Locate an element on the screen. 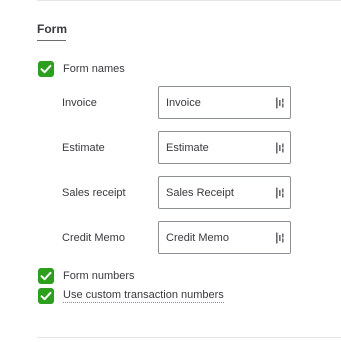 The width and height of the screenshot is (341, 342). field-row-estimate: Estimate Estimate is located at coordinates (177, 147).